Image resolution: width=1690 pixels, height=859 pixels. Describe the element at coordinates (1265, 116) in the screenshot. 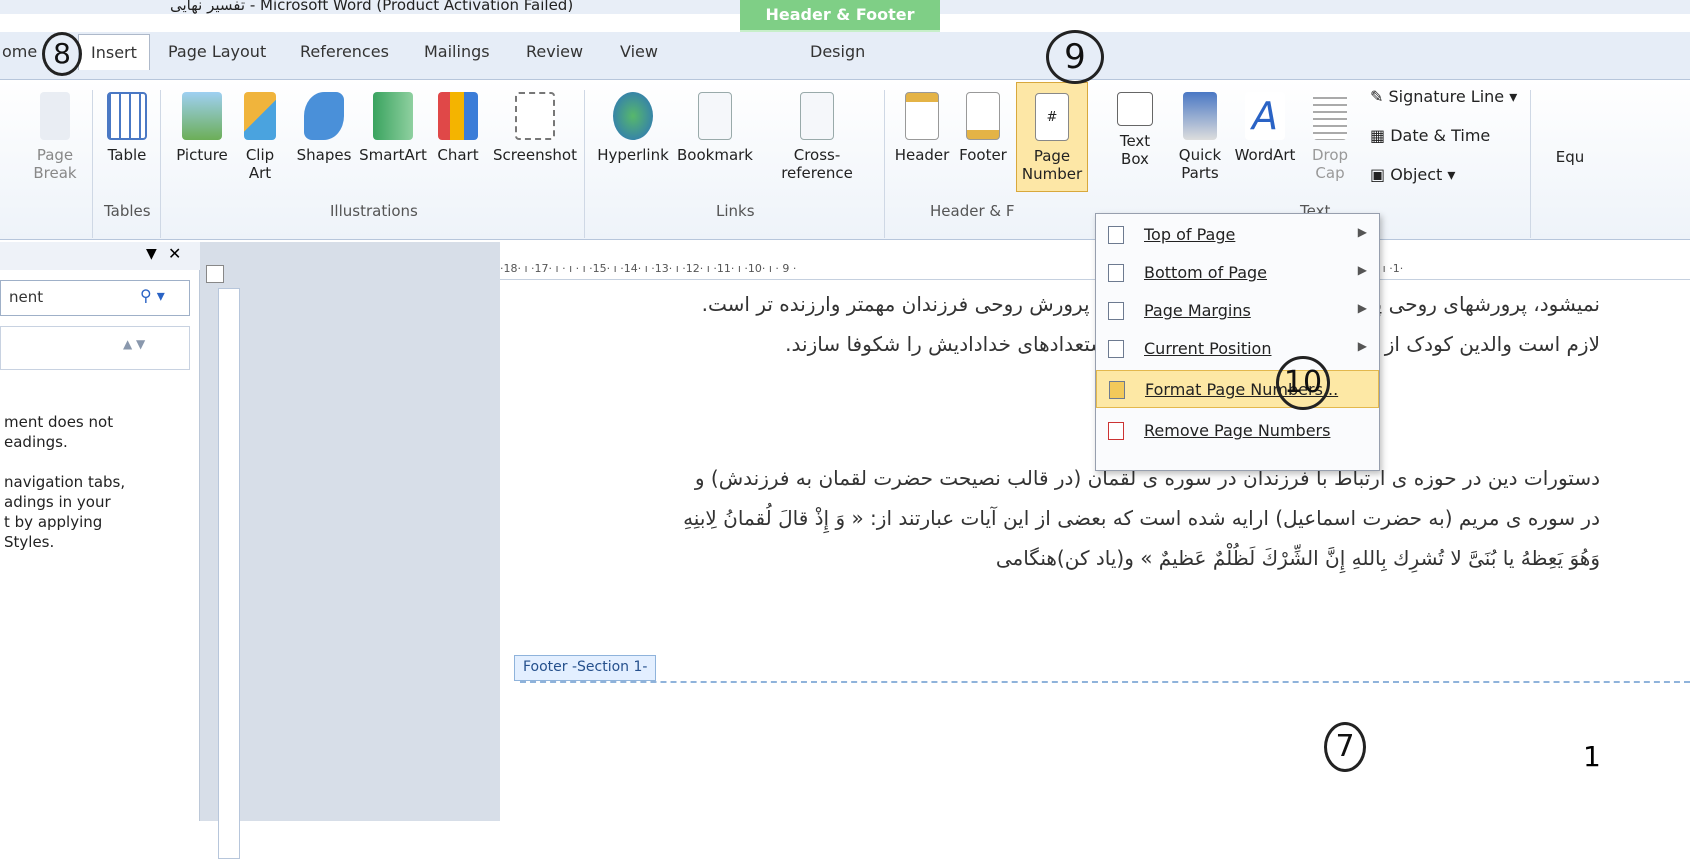

I see `wordart-icon: A` at that location.